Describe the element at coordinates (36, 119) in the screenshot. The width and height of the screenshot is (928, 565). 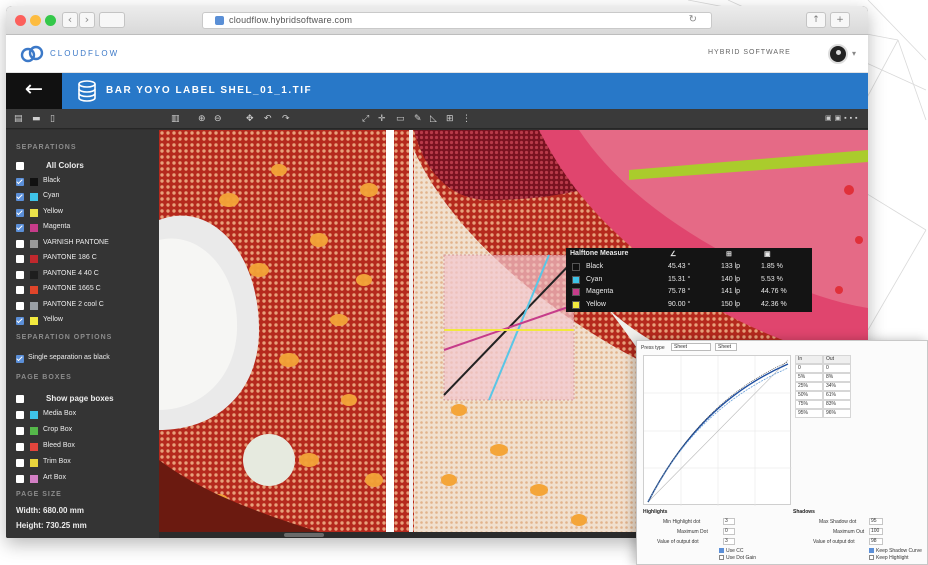
I see `list-icon: ▬` at that location.